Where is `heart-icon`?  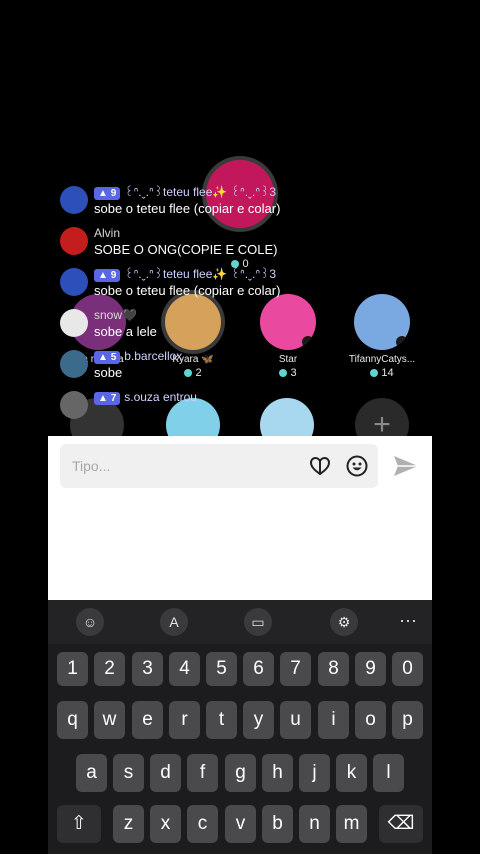
heart-icon is located at coordinates (320, 466).